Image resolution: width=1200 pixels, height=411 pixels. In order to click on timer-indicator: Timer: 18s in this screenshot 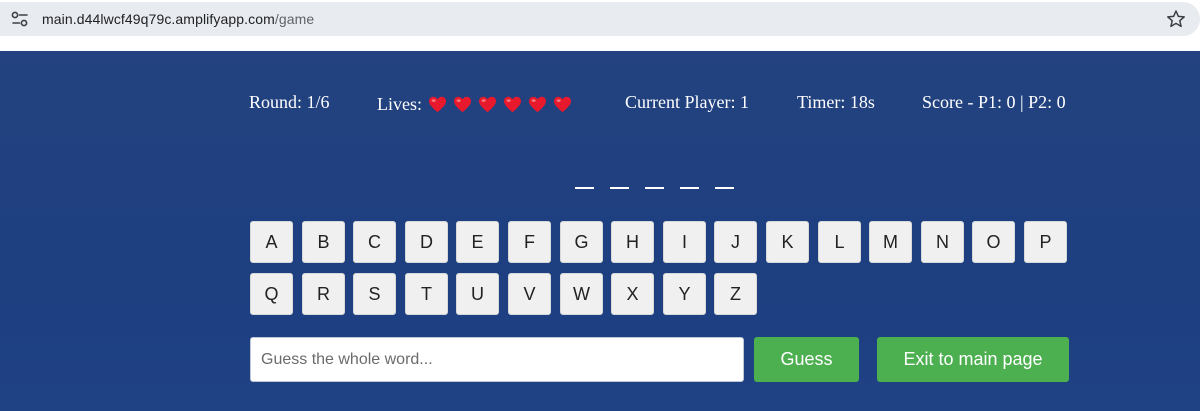, I will do `click(836, 102)`.